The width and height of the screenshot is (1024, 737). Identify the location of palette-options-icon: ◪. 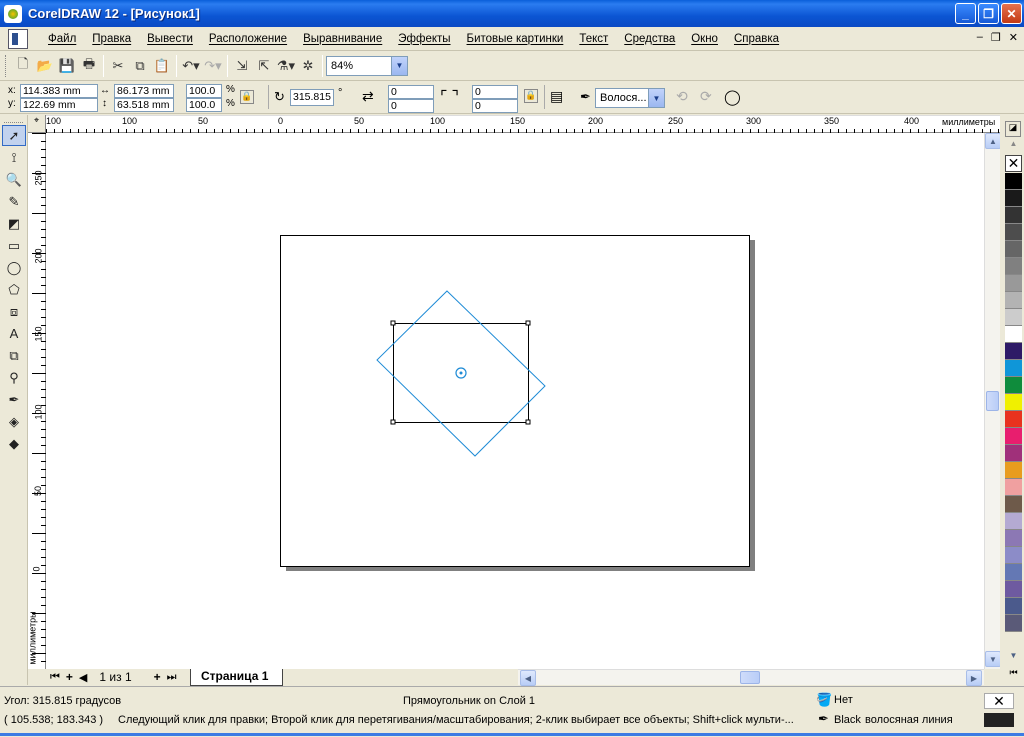
(1013, 129).